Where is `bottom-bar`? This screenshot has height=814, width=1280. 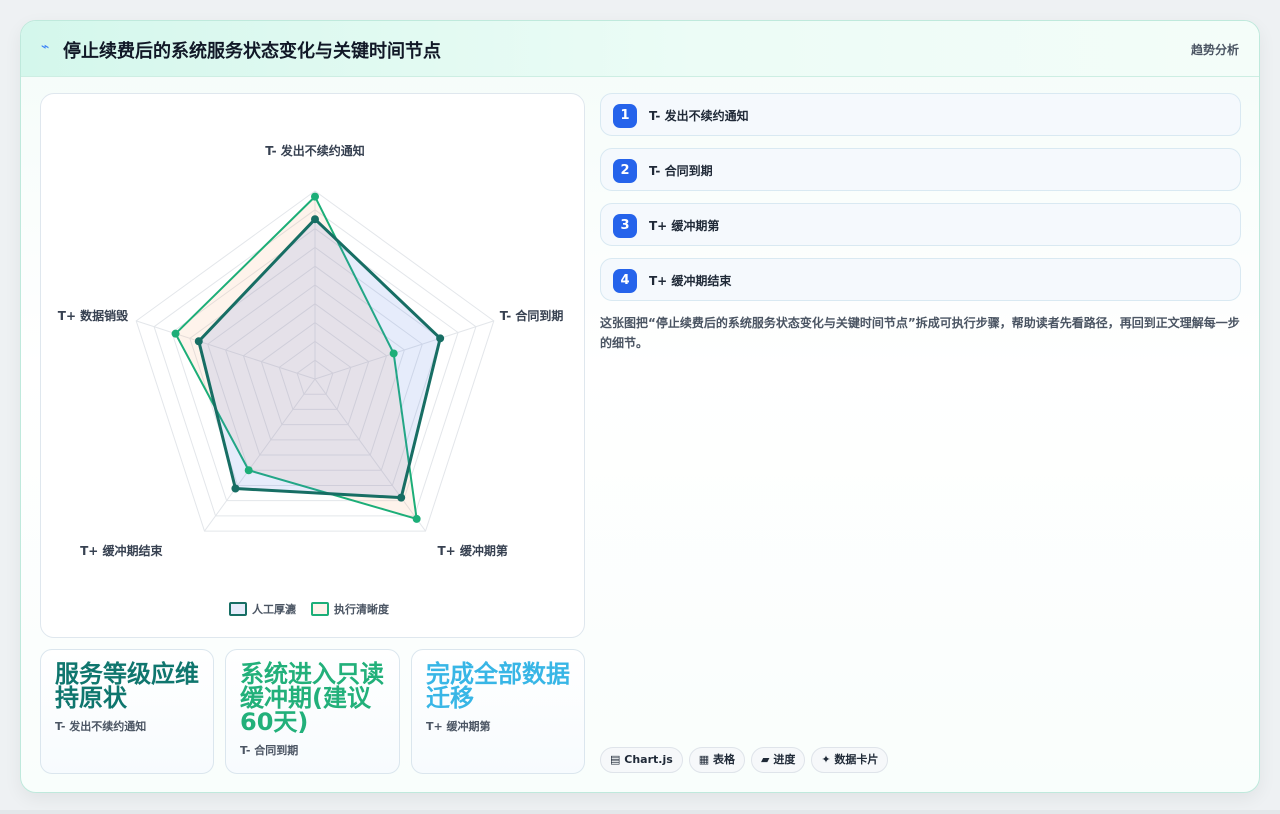
bottom-bar is located at coordinates (640, 812).